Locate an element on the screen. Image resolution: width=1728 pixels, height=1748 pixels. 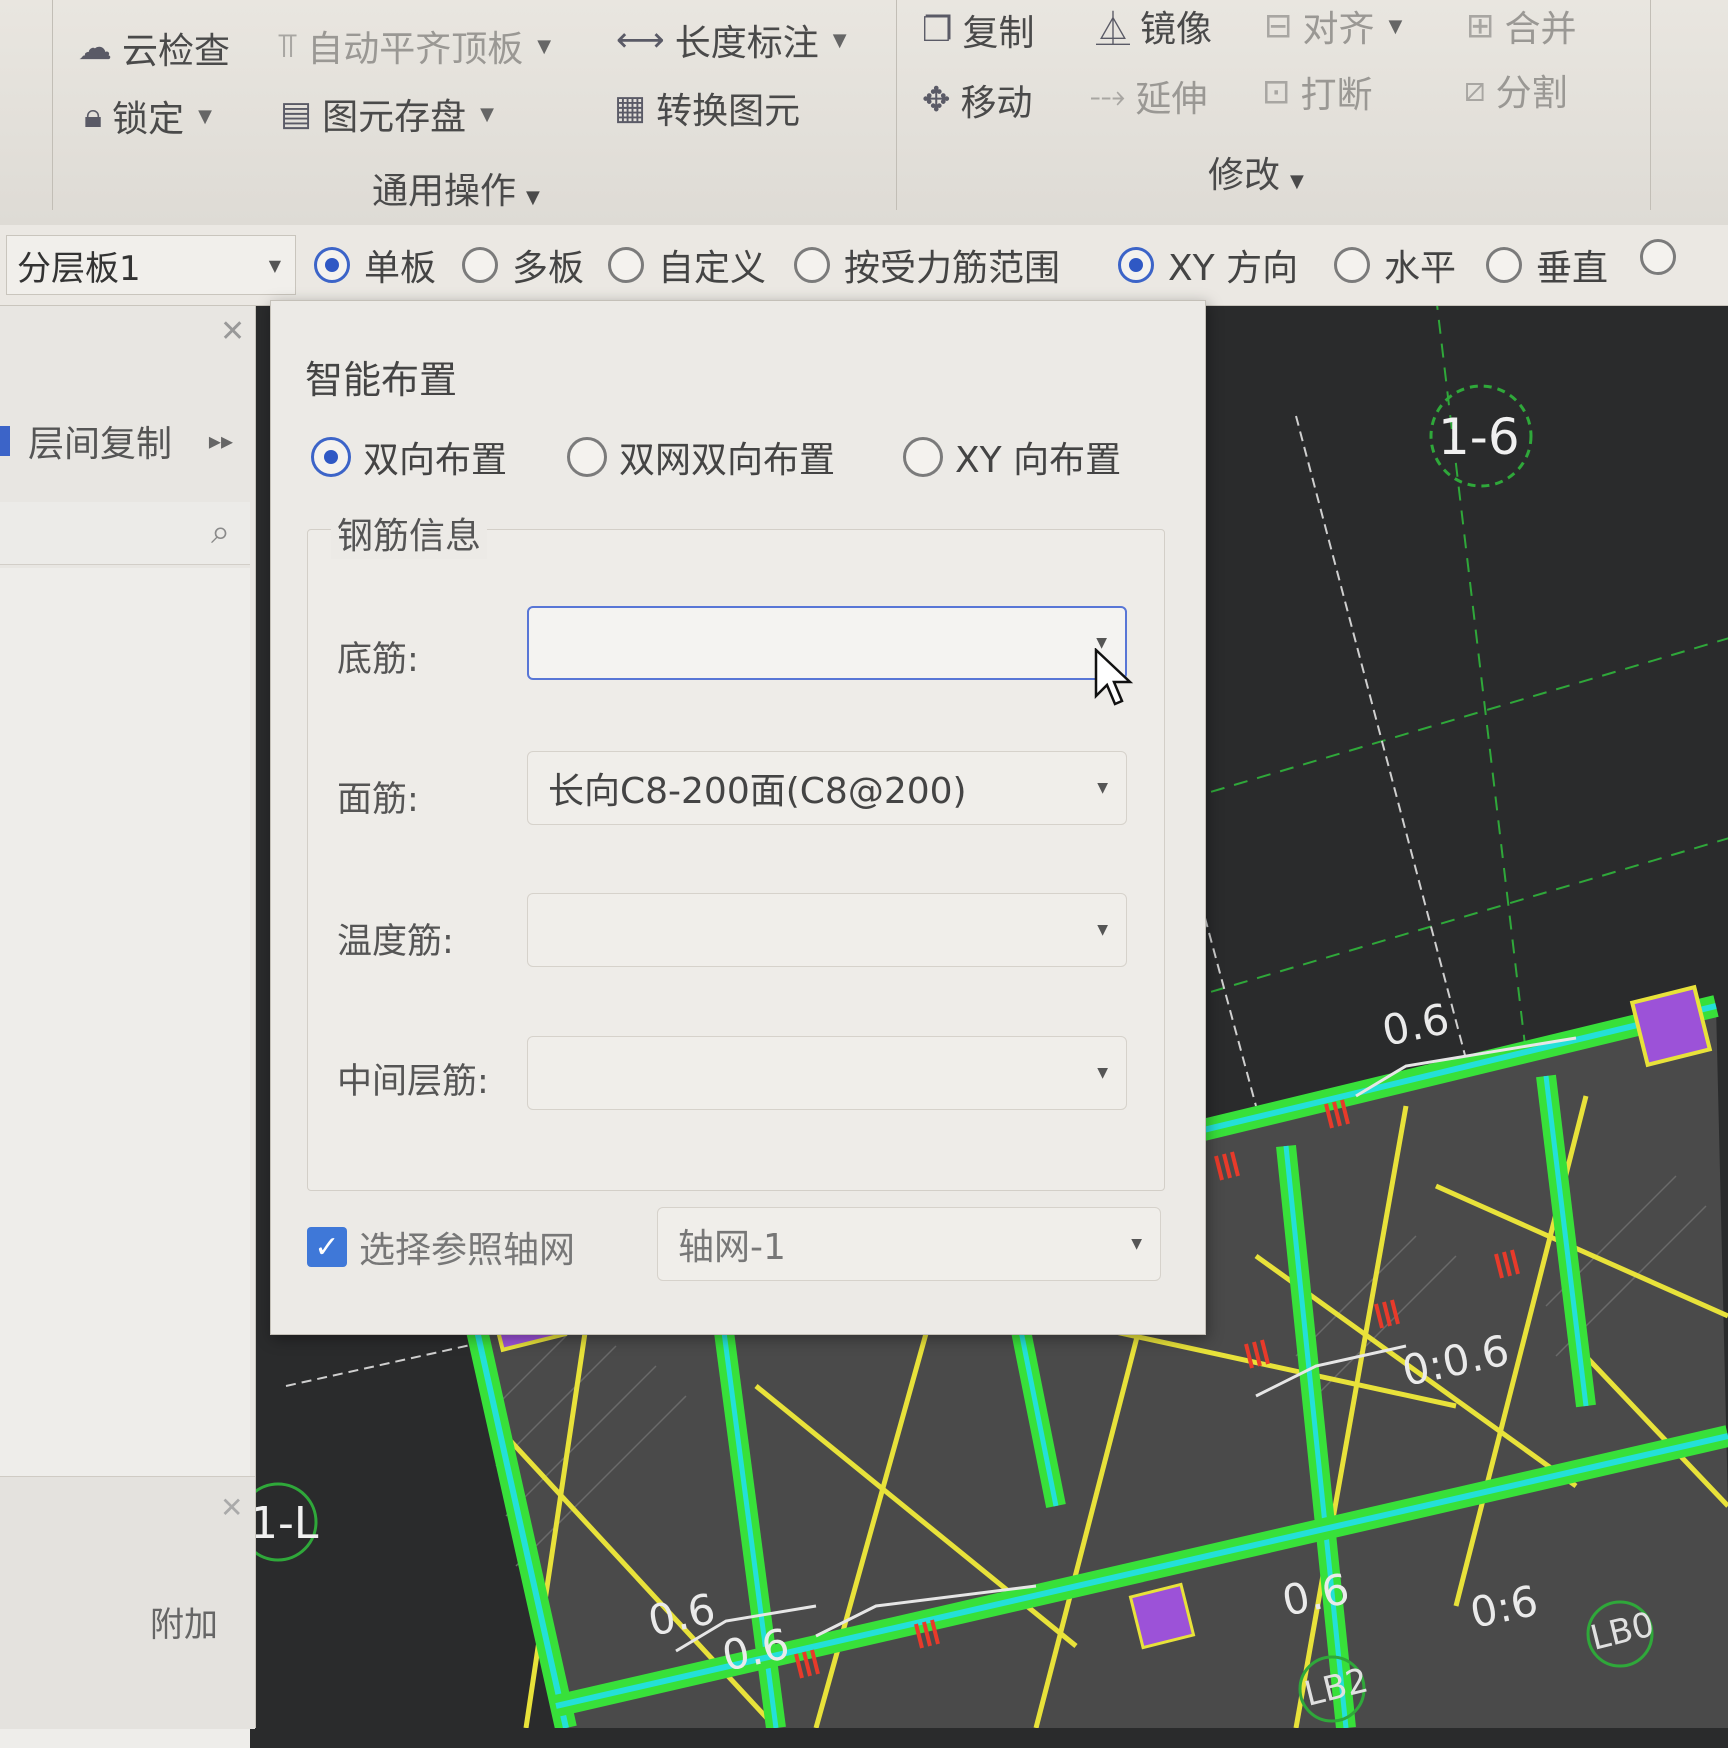
options-bar: 分层板1 ▼ 单板 多板 自定义 按受力筋范围 XY 方向 水平 垂直 is located at coordinates (864, 265).